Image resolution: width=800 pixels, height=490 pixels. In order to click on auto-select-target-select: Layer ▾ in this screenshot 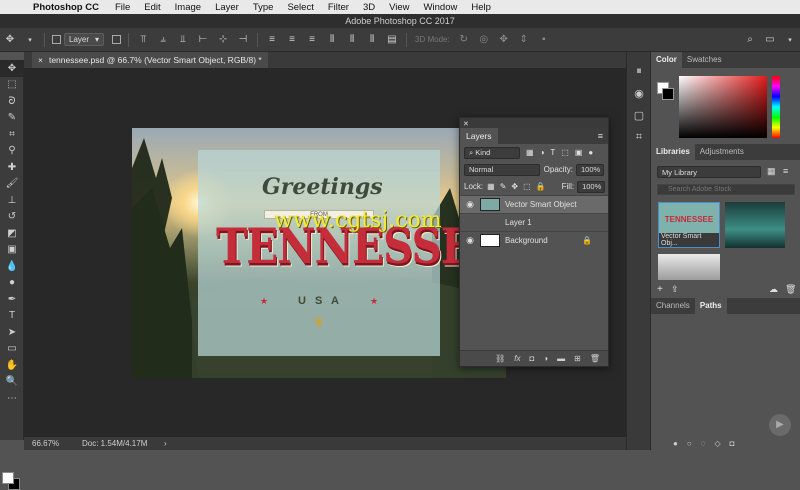, I will do `click(84, 39)`.